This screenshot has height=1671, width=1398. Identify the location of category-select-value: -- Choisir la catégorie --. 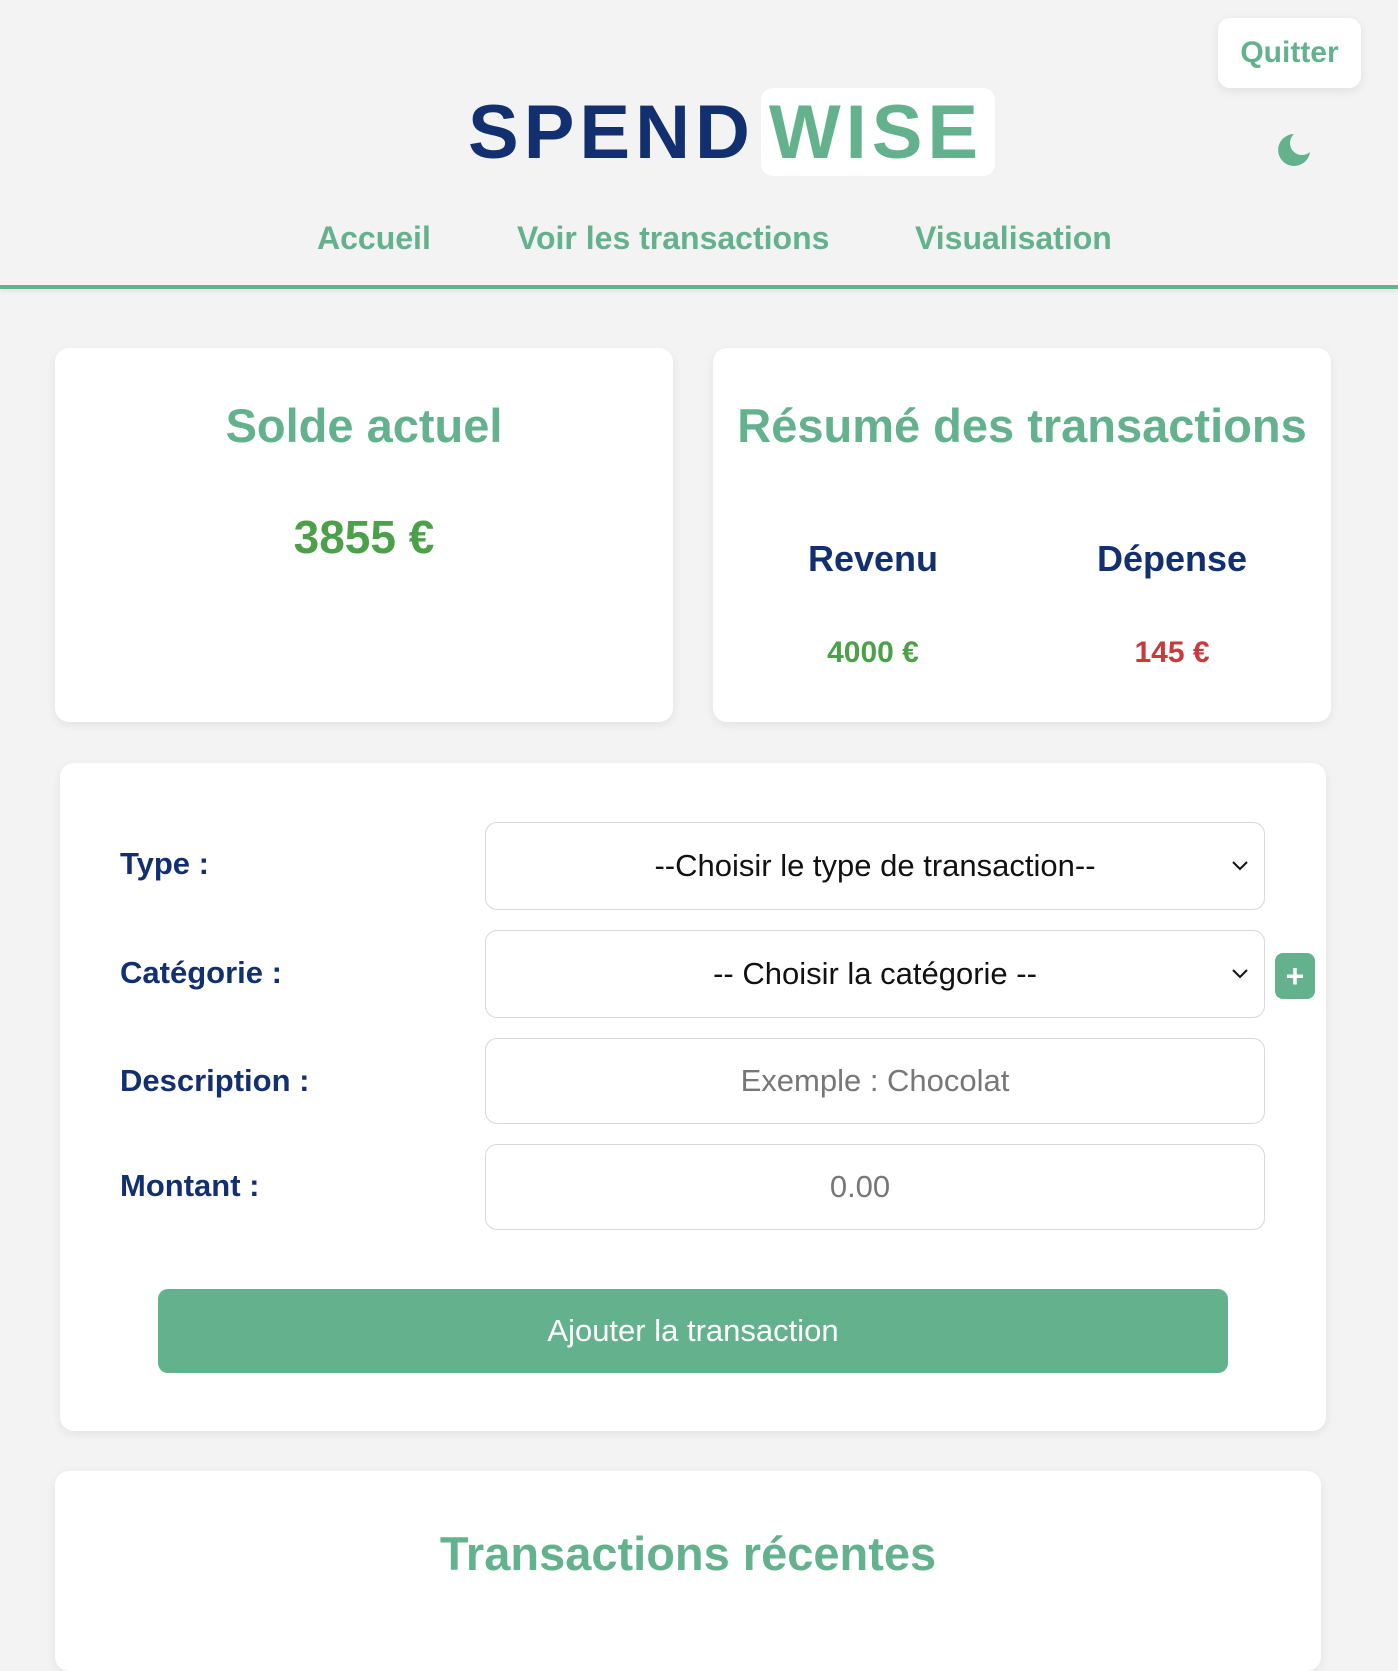
(875, 973).